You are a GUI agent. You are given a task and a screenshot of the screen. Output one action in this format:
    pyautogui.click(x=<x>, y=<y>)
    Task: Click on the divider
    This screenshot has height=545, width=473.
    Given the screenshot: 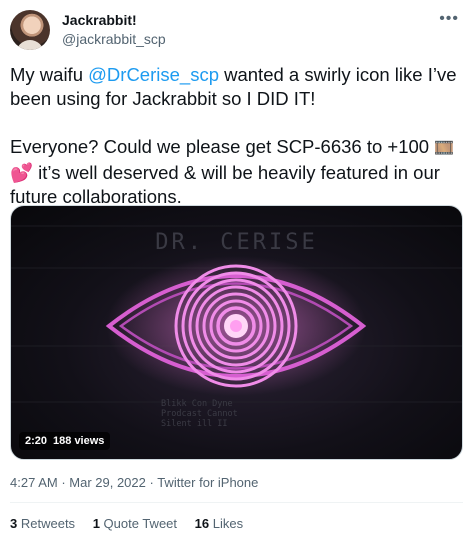 What is the action you would take?
    pyautogui.click(x=236, y=502)
    